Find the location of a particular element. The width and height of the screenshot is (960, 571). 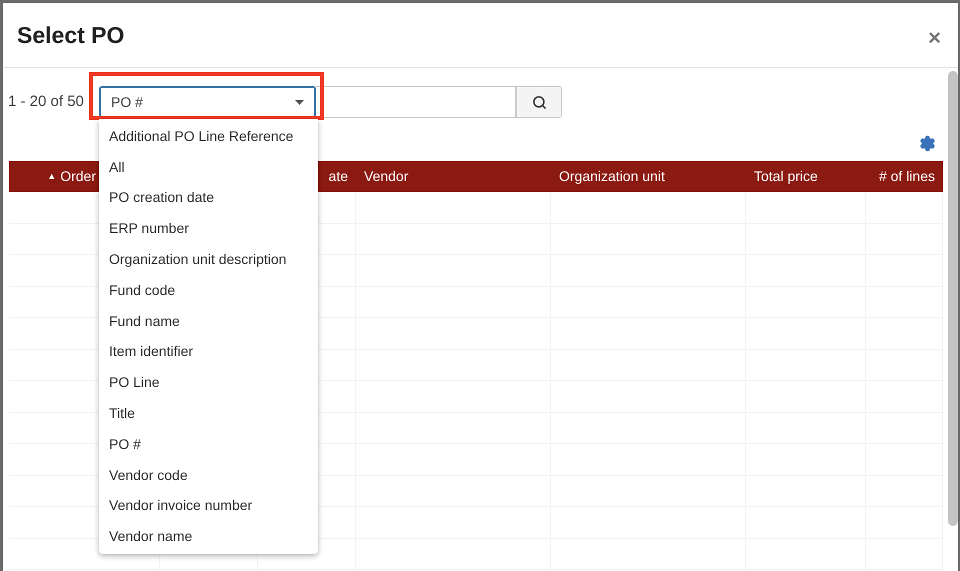

search-button is located at coordinates (539, 102).